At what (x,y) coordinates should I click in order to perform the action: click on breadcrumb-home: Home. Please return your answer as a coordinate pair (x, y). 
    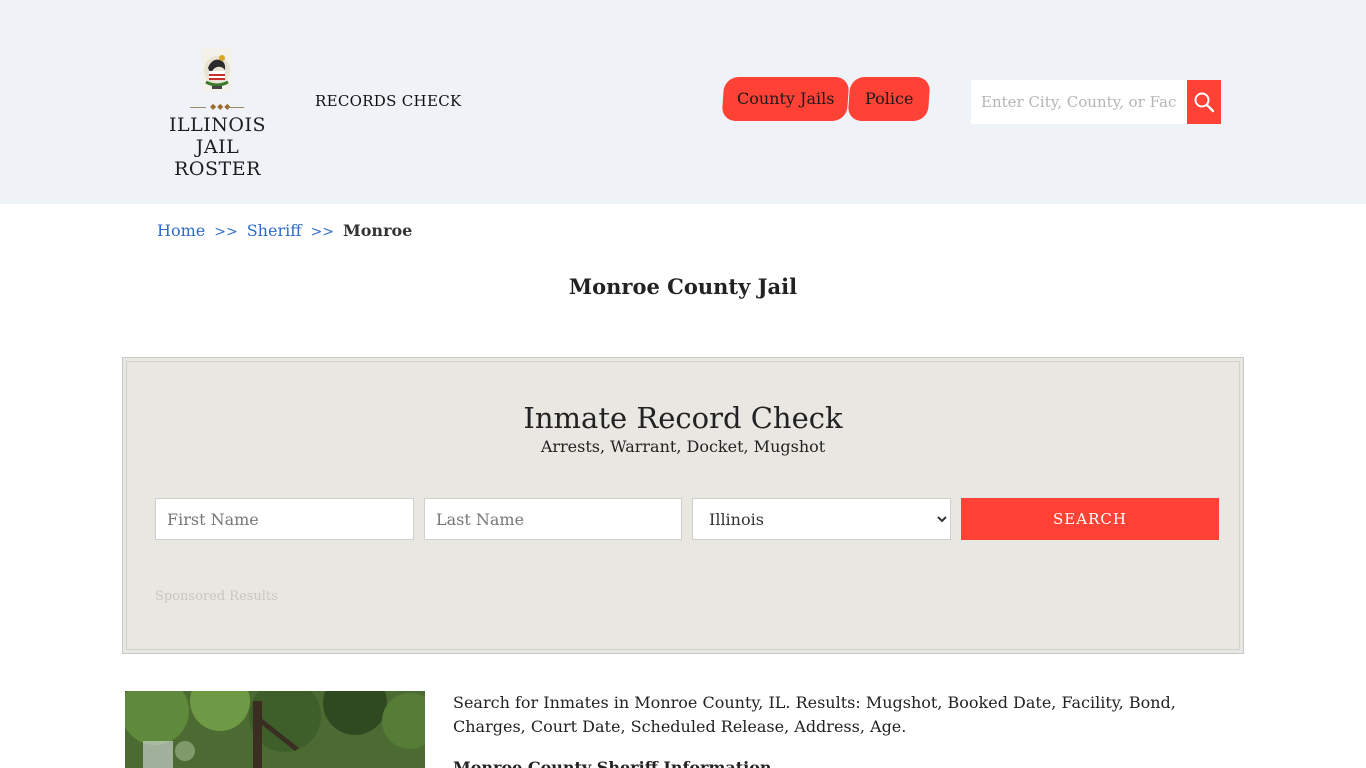
    Looking at the image, I should click on (181, 230).